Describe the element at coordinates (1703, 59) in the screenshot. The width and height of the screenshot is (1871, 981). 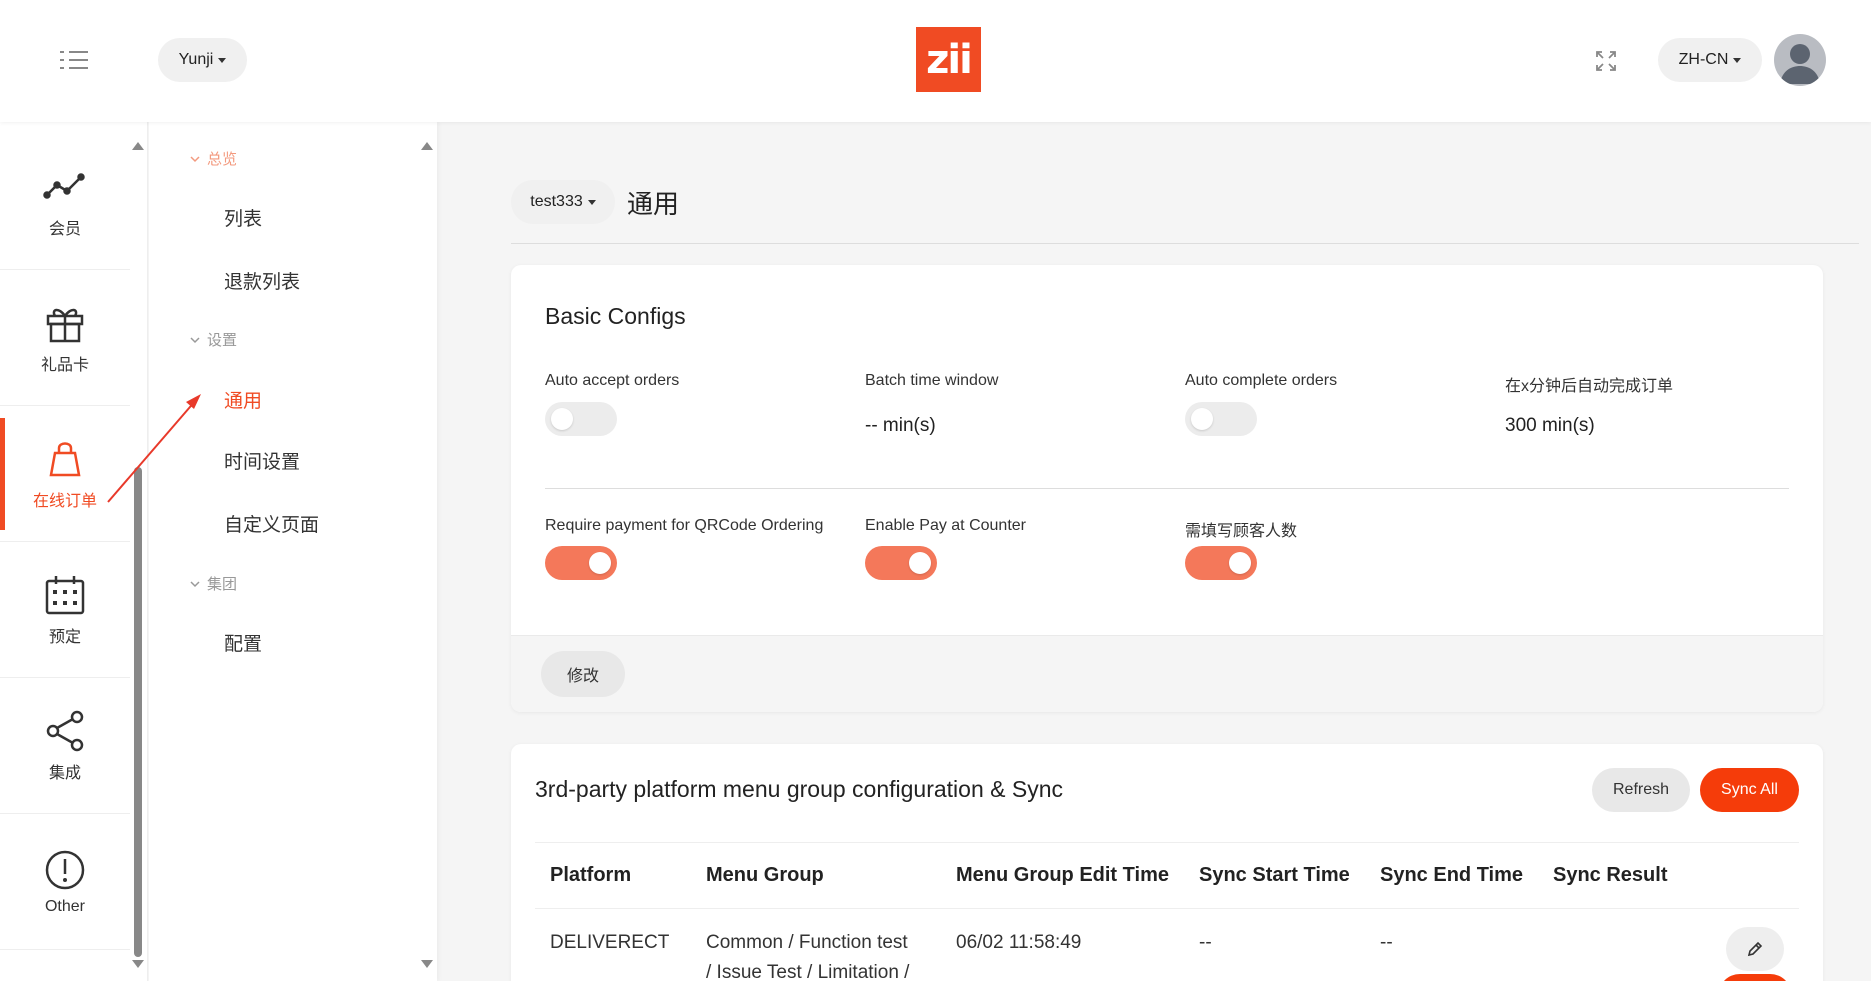
I see `language-selector-label: ZH-CN` at that location.